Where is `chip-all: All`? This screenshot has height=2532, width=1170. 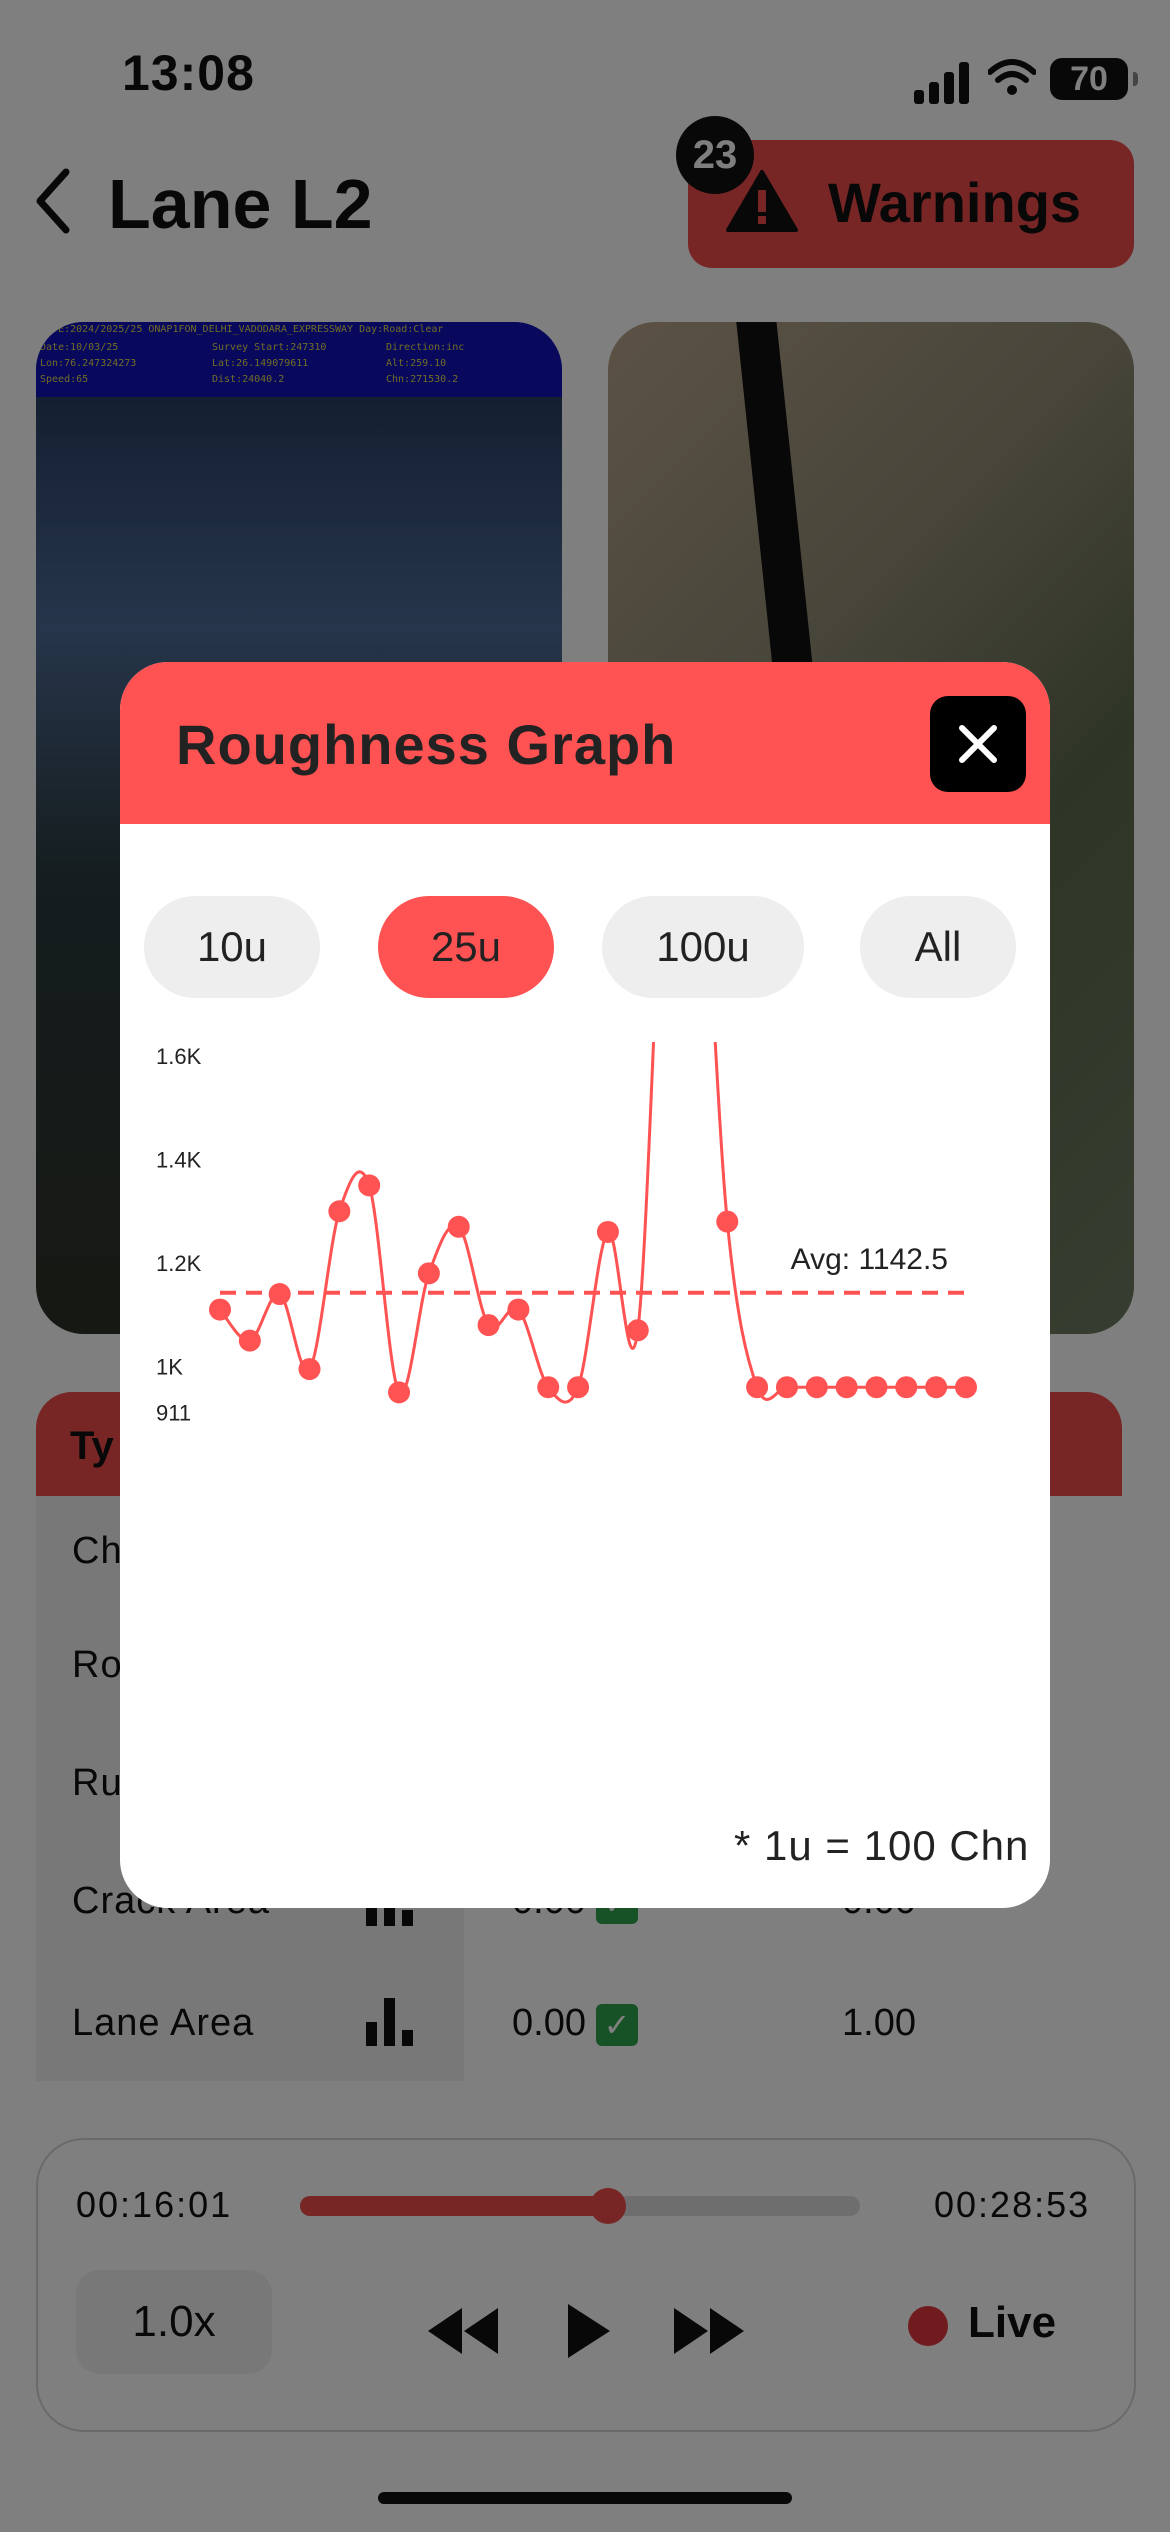
chip-all: All is located at coordinates (938, 947).